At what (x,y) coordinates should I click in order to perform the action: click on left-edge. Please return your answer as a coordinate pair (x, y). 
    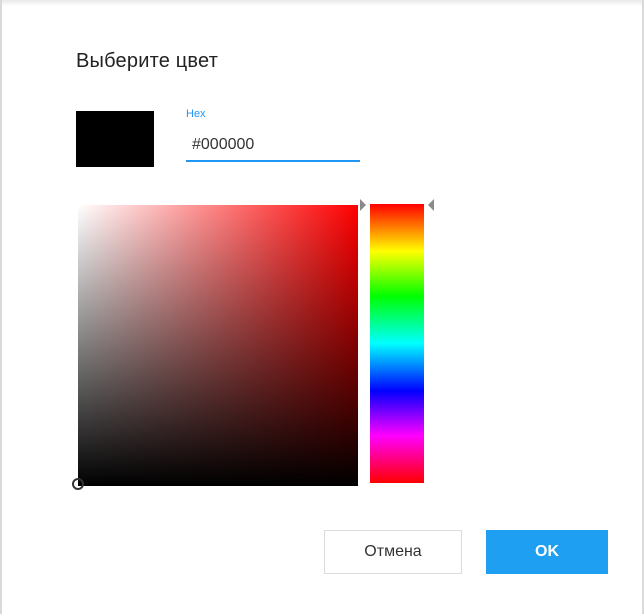
    Looking at the image, I should click on (1, 307).